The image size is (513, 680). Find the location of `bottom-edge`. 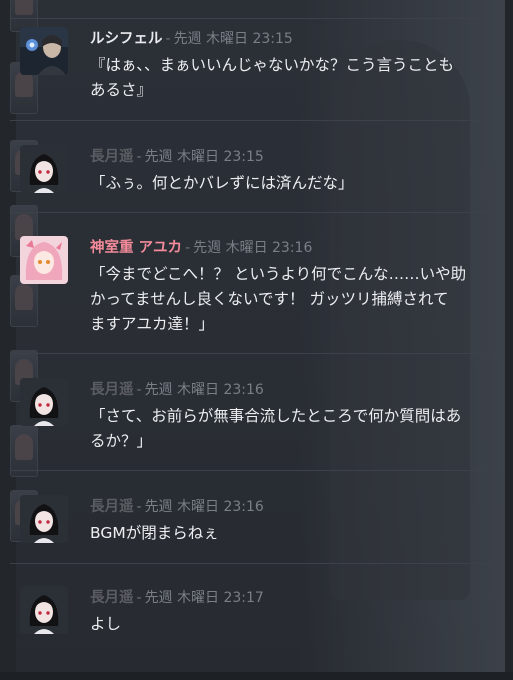

bottom-edge is located at coordinates (256, 676).